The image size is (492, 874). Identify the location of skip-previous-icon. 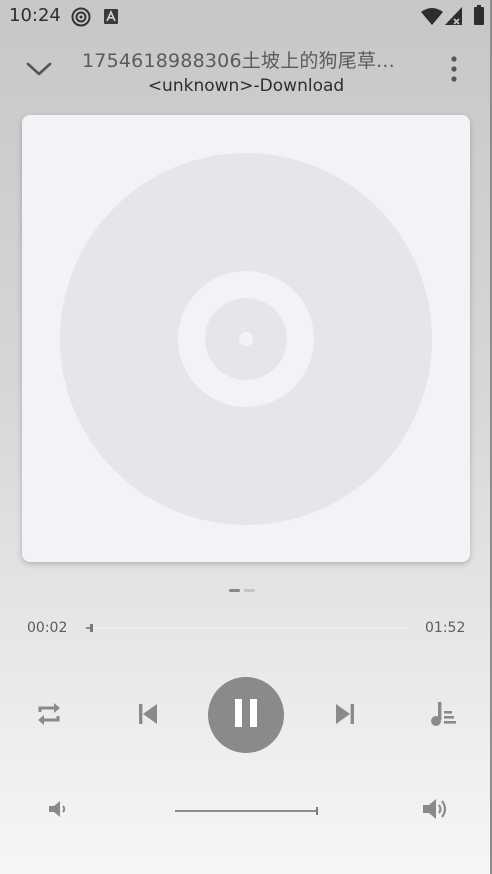
(148, 716).